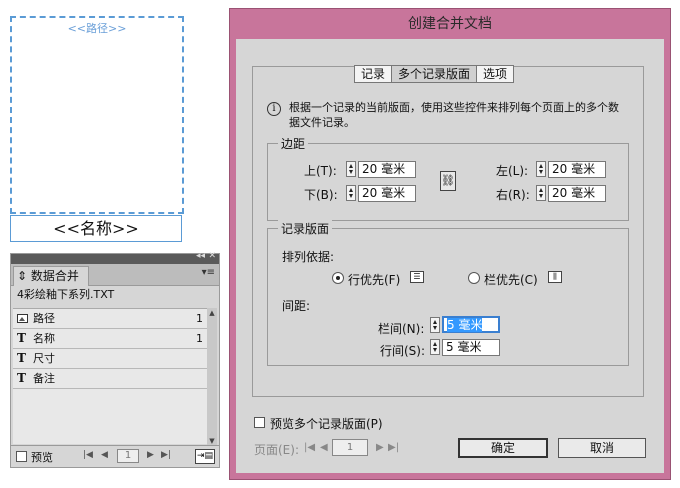 The height and width of the screenshot is (488, 680). I want to click on first-page-icon: |◀, so click(309, 447).